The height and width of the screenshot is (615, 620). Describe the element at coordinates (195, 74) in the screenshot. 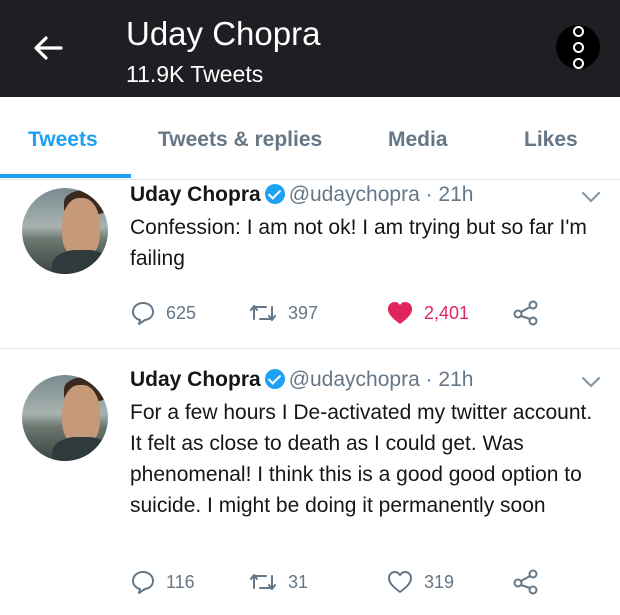

I see `tweet-count: 11.9K Tweets` at that location.